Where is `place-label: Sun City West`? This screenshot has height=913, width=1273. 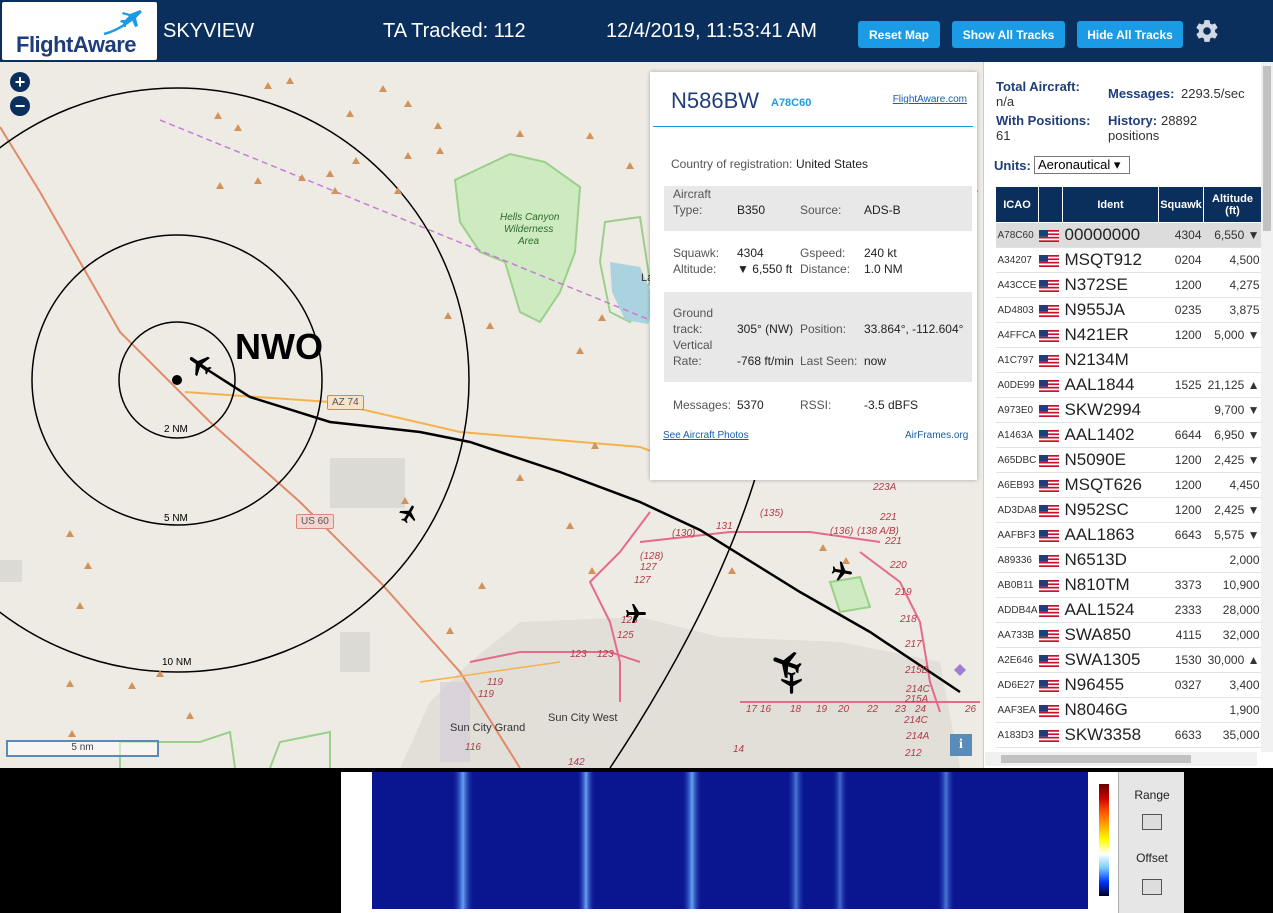 place-label: Sun City West is located at coordinates (583, 718).